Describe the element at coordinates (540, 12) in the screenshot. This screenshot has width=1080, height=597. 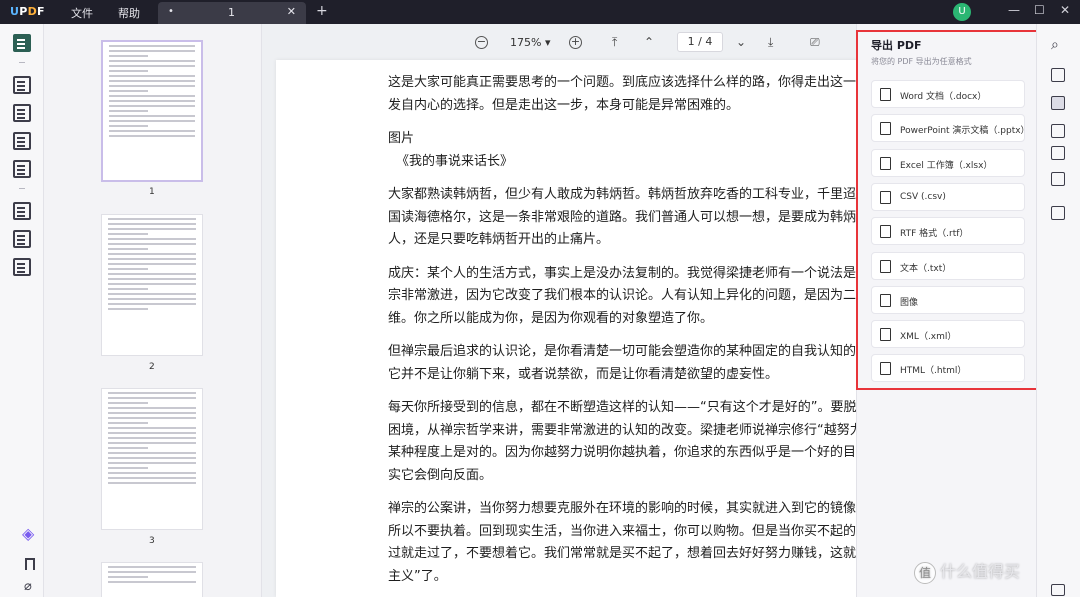
I see `title-bar: UPDF 文件 帮助 • 1 ✕ + U — ☐ ✕` at that location.